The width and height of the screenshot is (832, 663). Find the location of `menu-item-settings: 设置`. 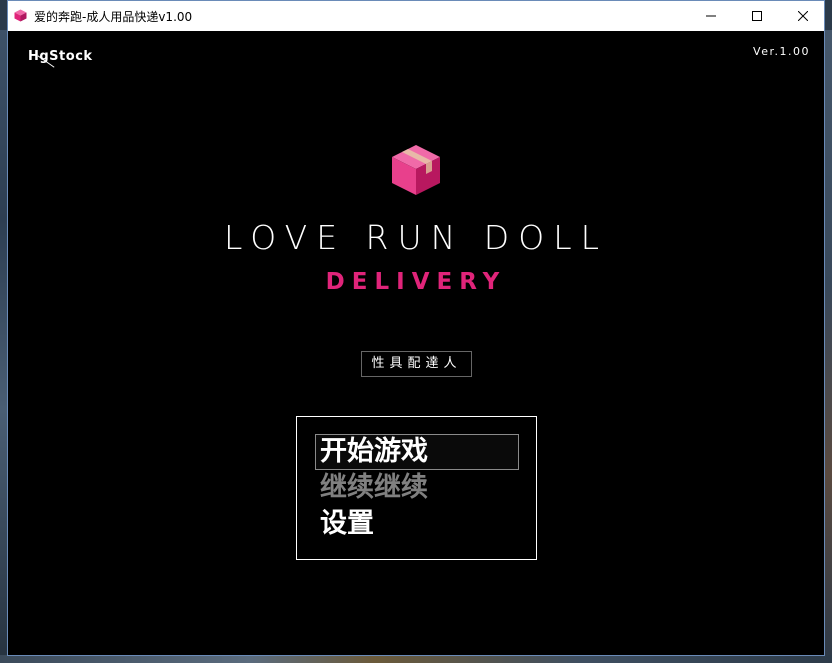

menu-item-settings: 设置 is located at coordinates (347, 524).